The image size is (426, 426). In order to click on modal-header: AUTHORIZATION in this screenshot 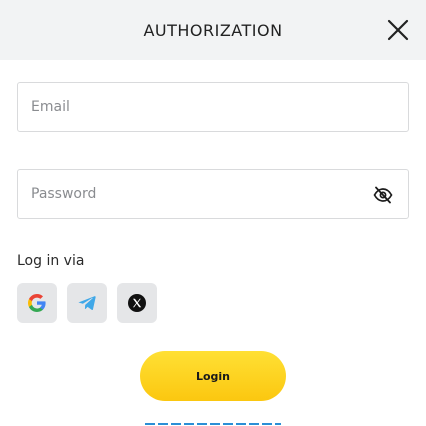, I will do `click(213, 30)`.